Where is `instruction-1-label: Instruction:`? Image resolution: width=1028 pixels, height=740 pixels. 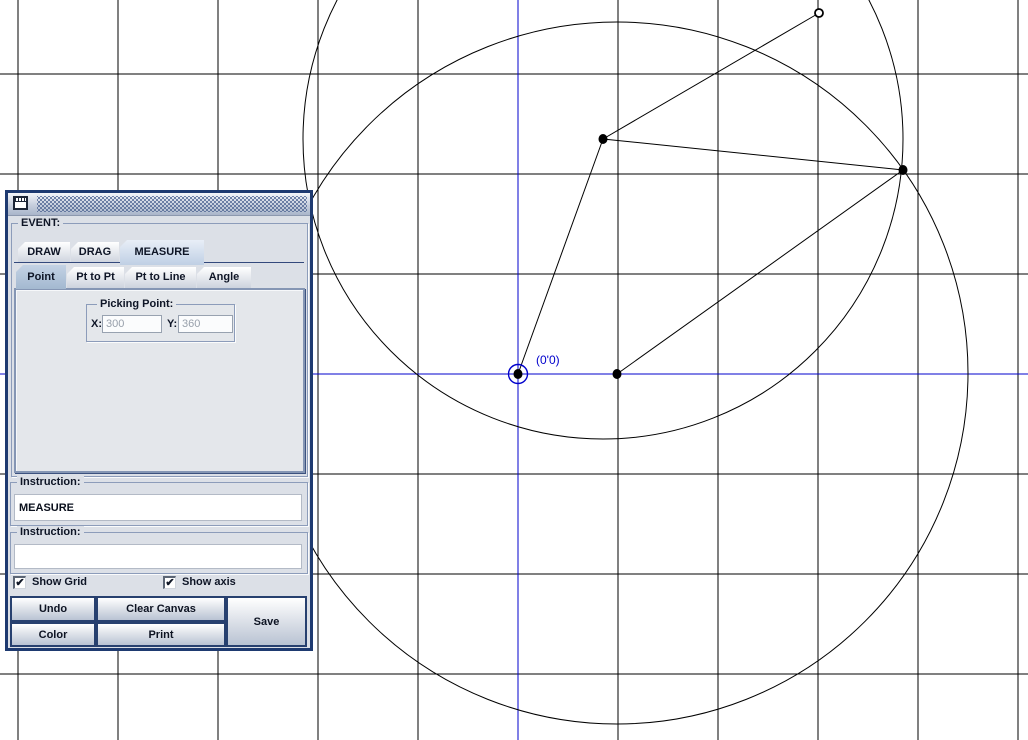
instruction-1-label: Instruction: is located at coordinates (50, 482).